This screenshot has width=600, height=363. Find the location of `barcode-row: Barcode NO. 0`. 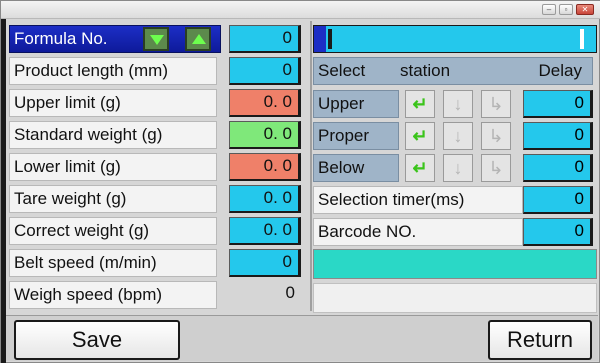

barcode-row: Barcode NO. 0 is located at coordinates (455, 232).